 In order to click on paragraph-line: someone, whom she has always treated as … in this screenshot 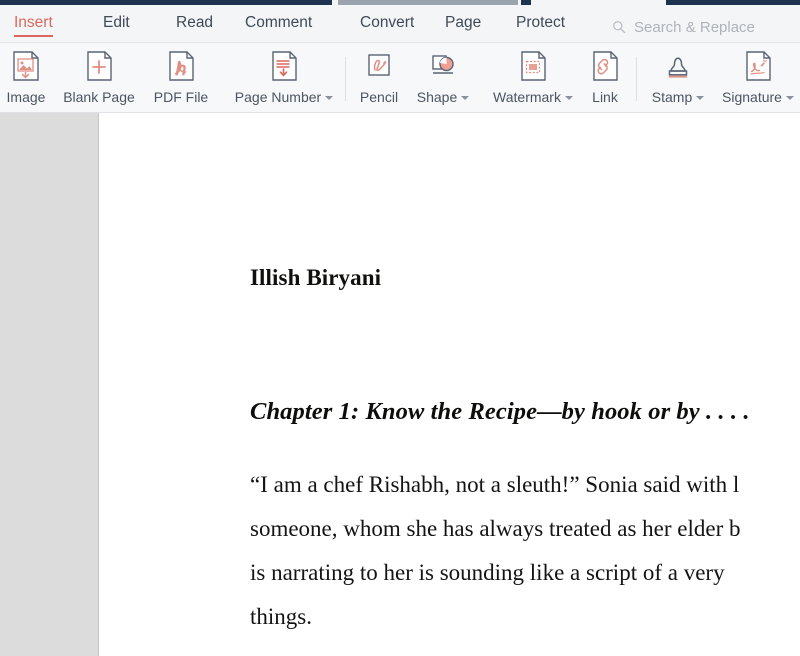, I will do `click(495, 528)`.